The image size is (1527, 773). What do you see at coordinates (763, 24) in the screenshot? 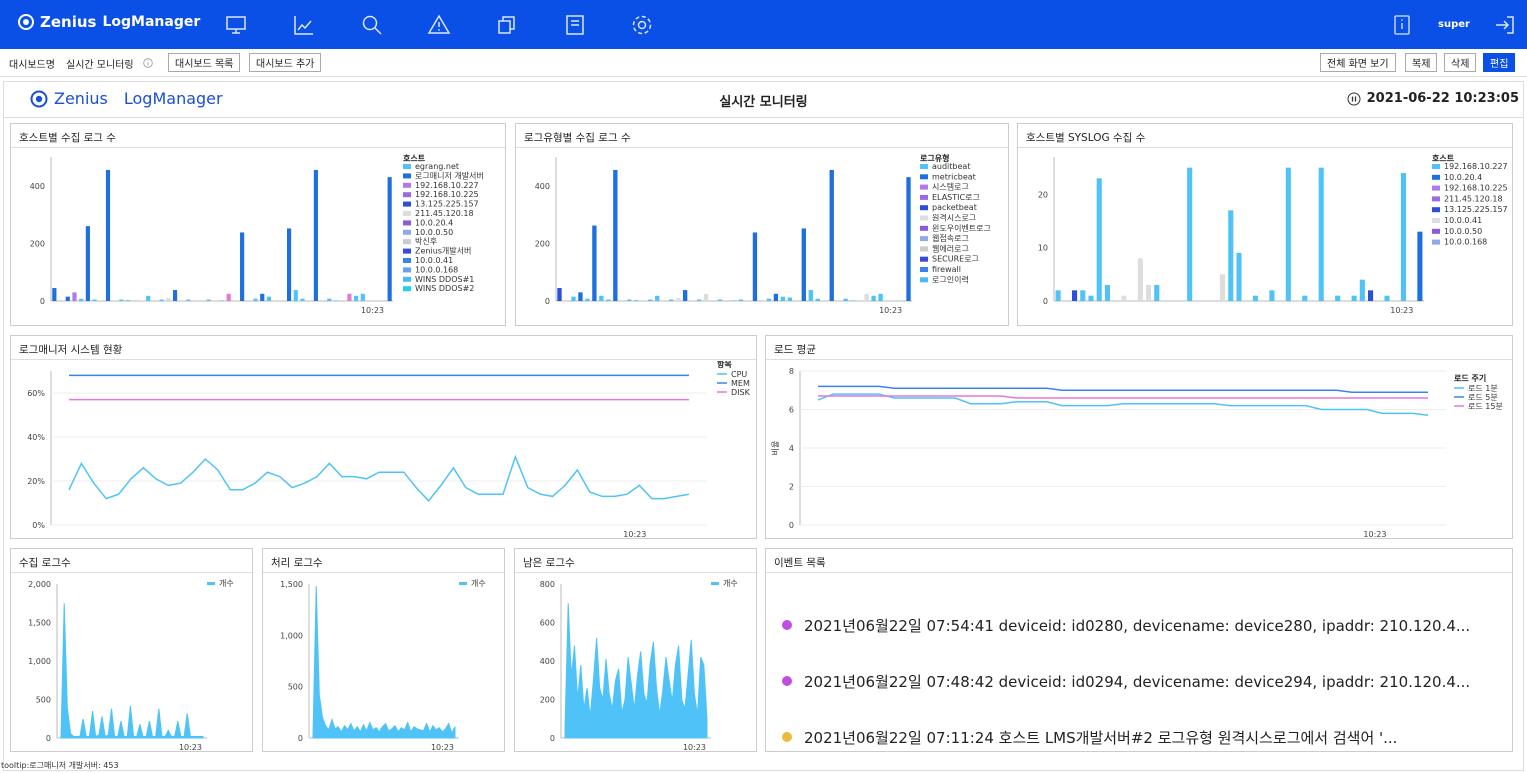
I see `top-nav-bar: Zenius LogManager super` at bounding box center [763, 24].